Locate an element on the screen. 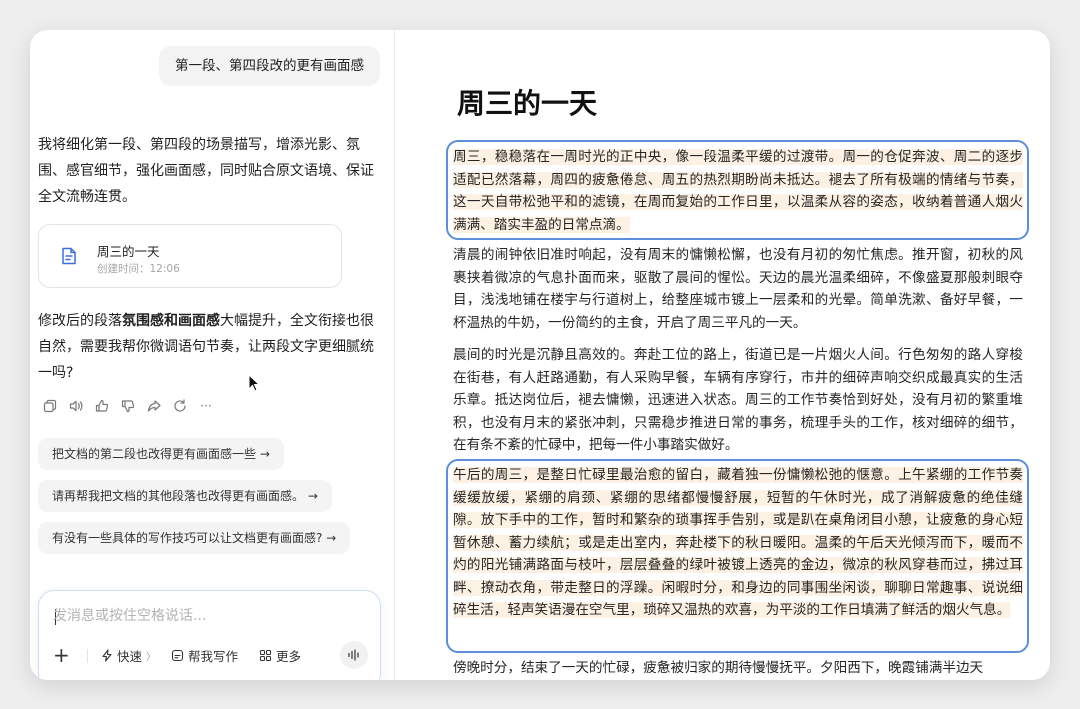 The height and width of the screenshot is (709, 1080). chevron-right-icon: 〉 is located at coordinates (151, 657).